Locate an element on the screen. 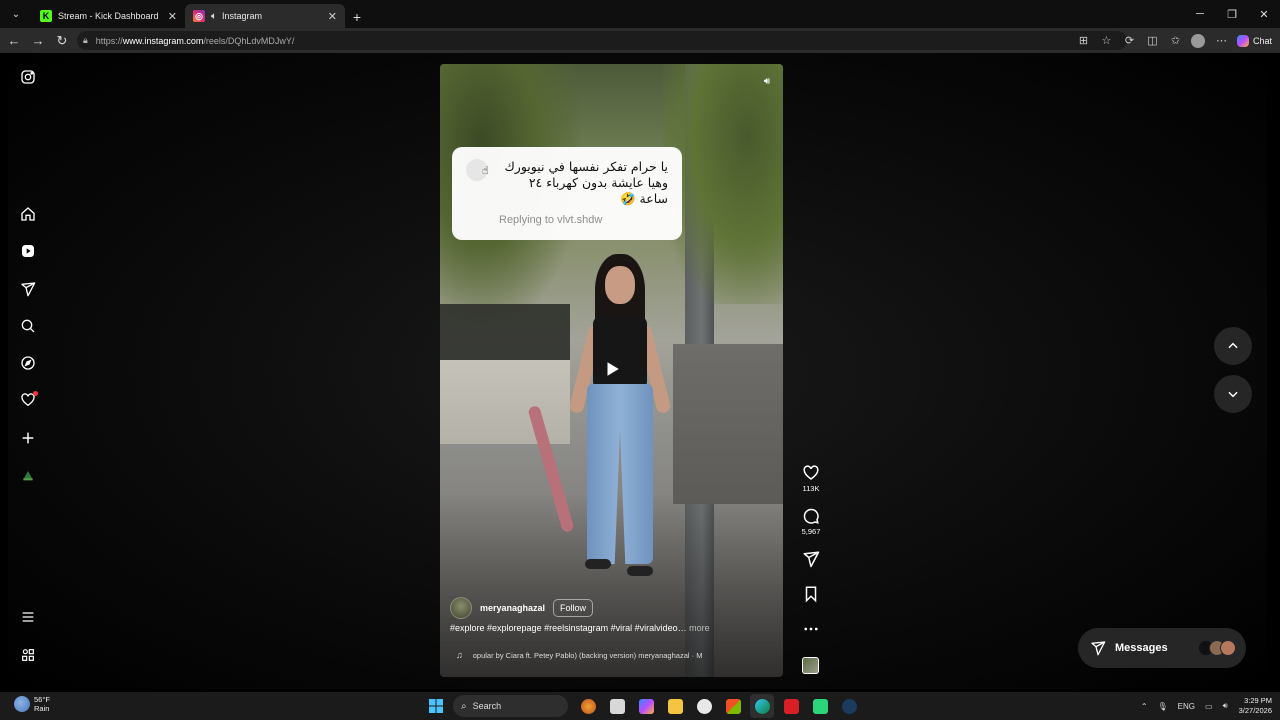 This screenshot has height=720, width=1280. language-indicator: ENG is located at coordinates (1186, 706).